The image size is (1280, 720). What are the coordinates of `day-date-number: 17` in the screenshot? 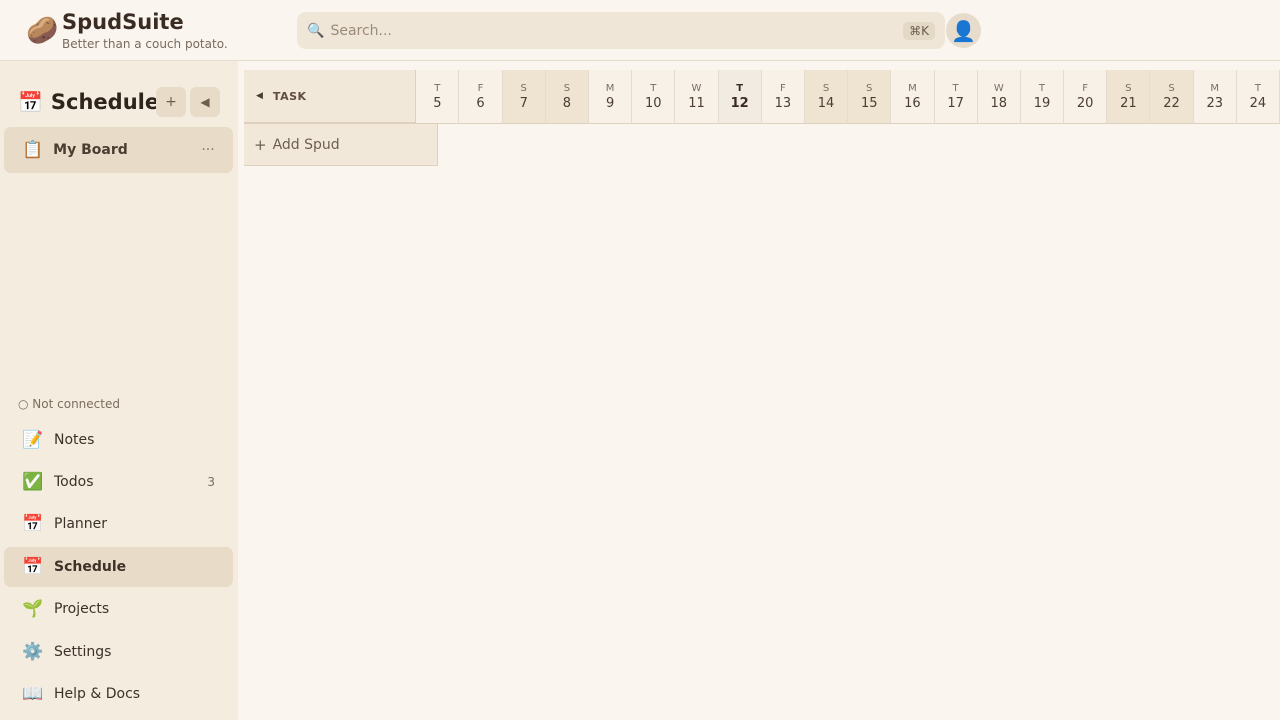 It's located at (955, 103).